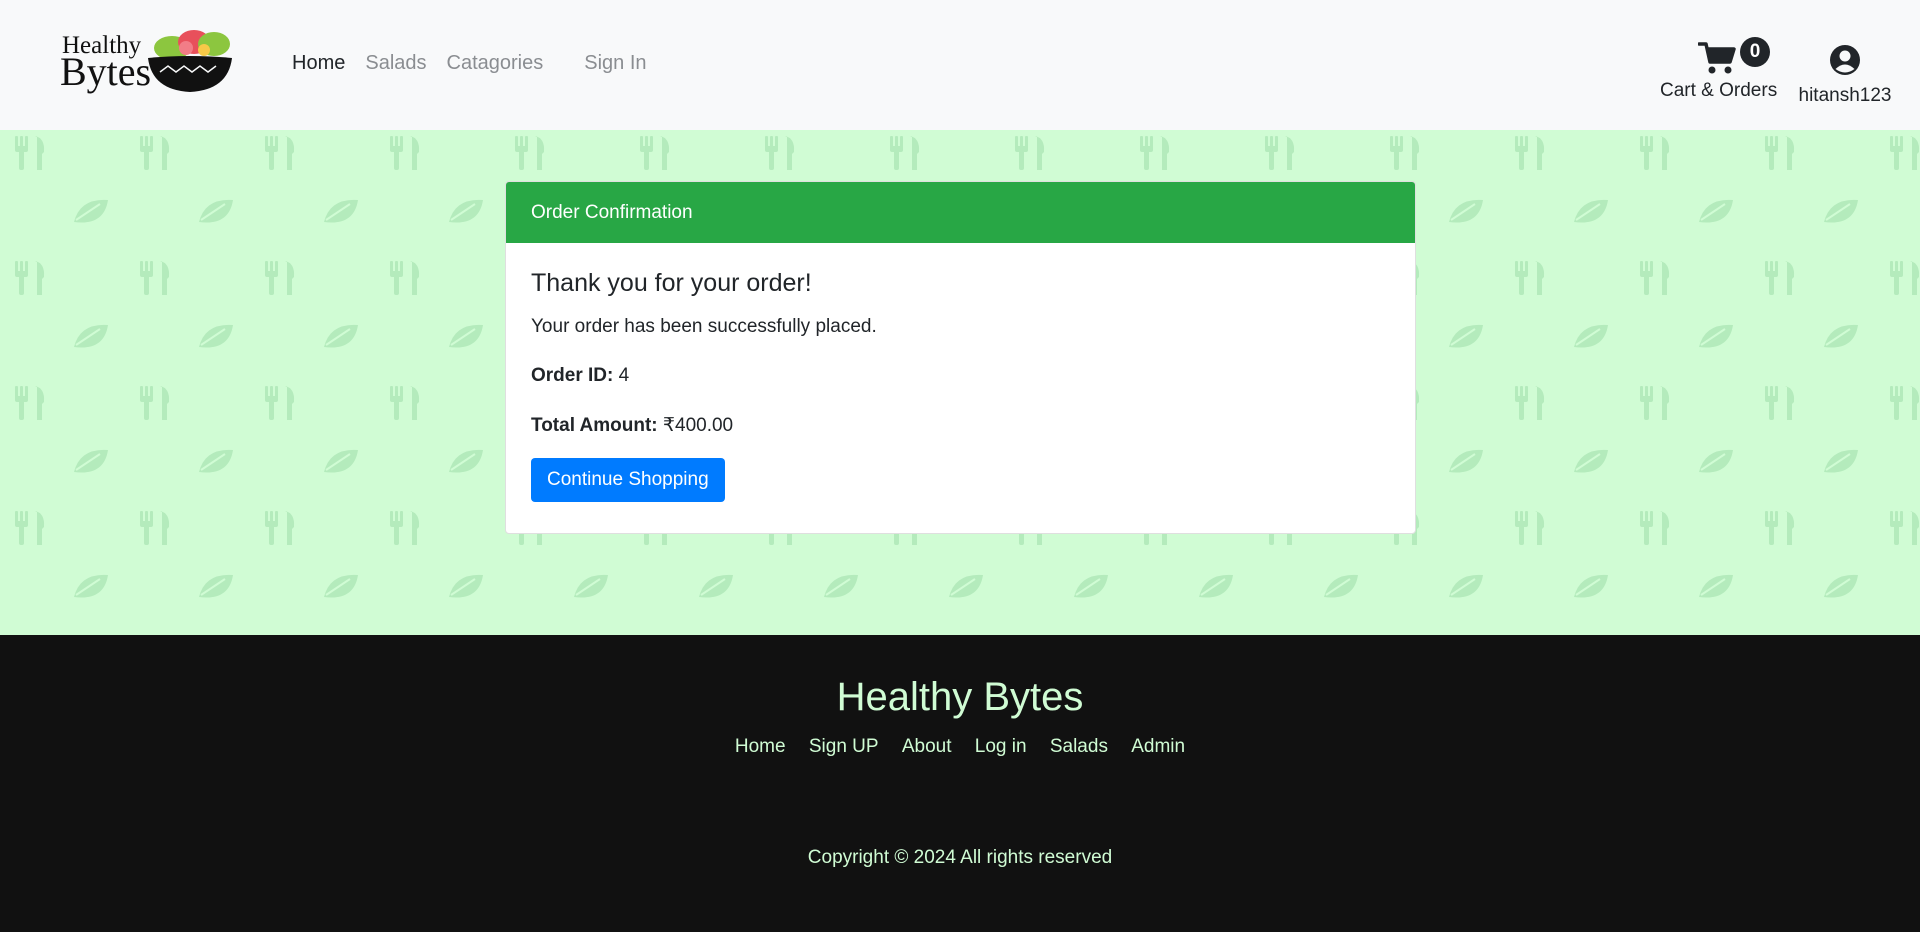 Image resolution: width=1920 pixels, height=932 pixels. I want to click on brand-text-bottom: Bytes, so click(106, 71).